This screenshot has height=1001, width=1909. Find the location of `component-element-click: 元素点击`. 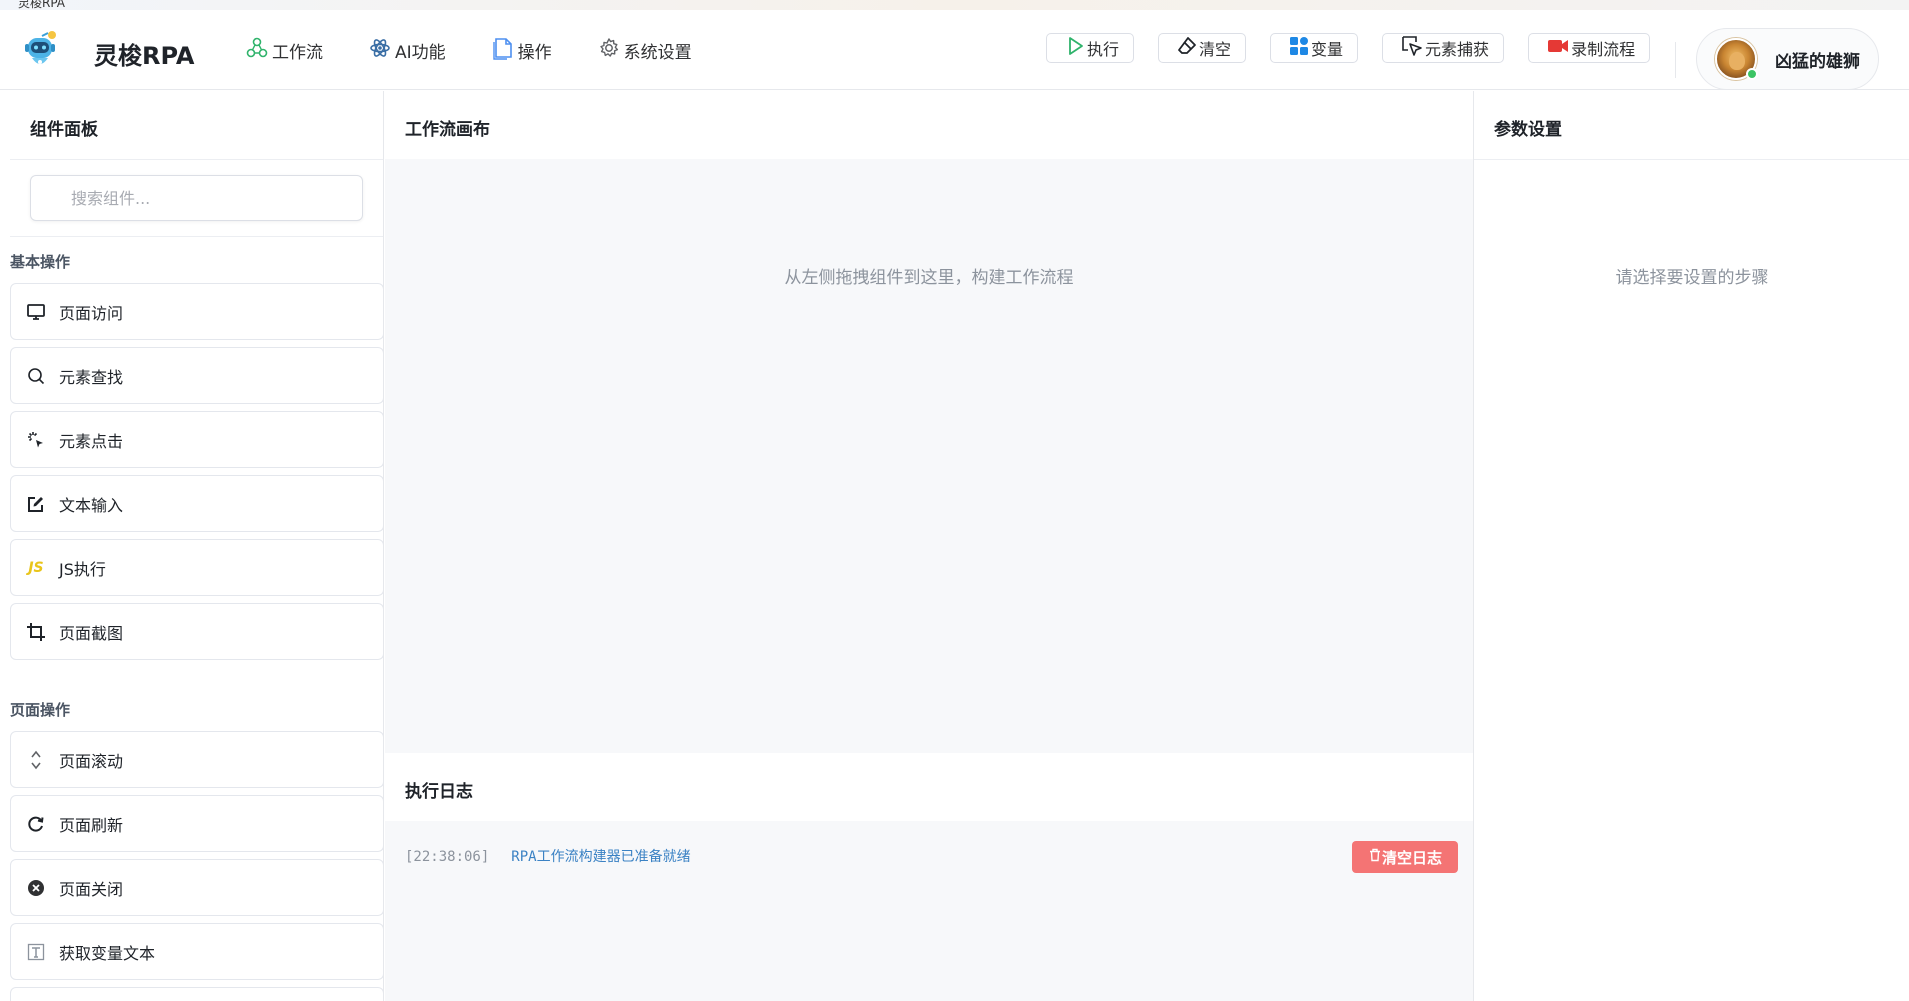

component-element-click: 元素点击 is located at coordinates (196, 439).